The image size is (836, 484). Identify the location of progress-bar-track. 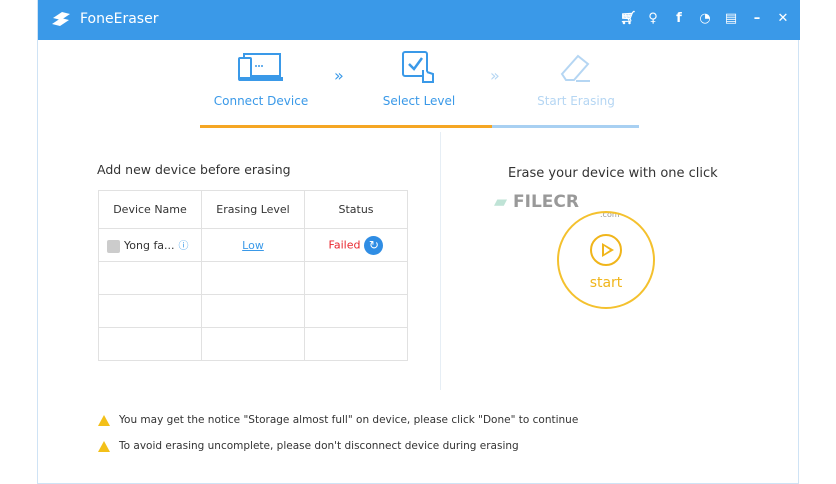
(565, 126).